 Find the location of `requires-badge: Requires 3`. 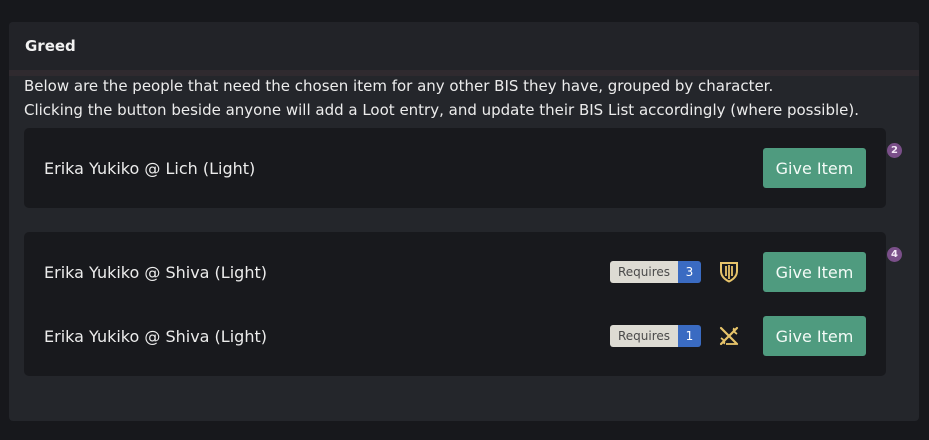

requires-badge: Requires 3 is located at coordinates (655, 272).